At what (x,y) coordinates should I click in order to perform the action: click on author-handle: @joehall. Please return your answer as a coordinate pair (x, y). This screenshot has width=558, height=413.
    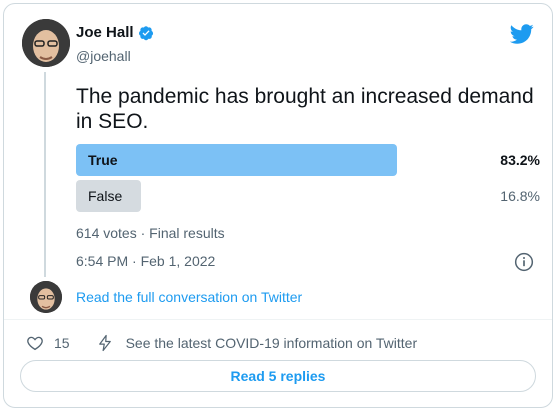
    Looking at the image, I should click on (103, 56).